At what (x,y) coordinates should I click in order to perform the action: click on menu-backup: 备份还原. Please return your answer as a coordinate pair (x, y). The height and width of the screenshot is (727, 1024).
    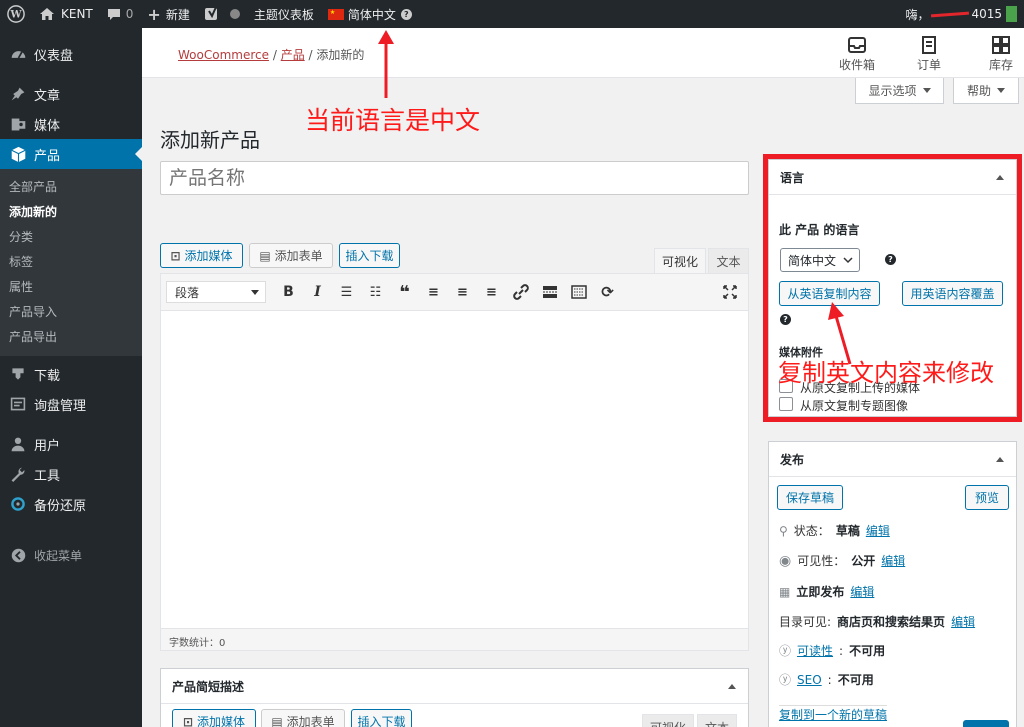
    Looking at the image, I should click on (71, 504).